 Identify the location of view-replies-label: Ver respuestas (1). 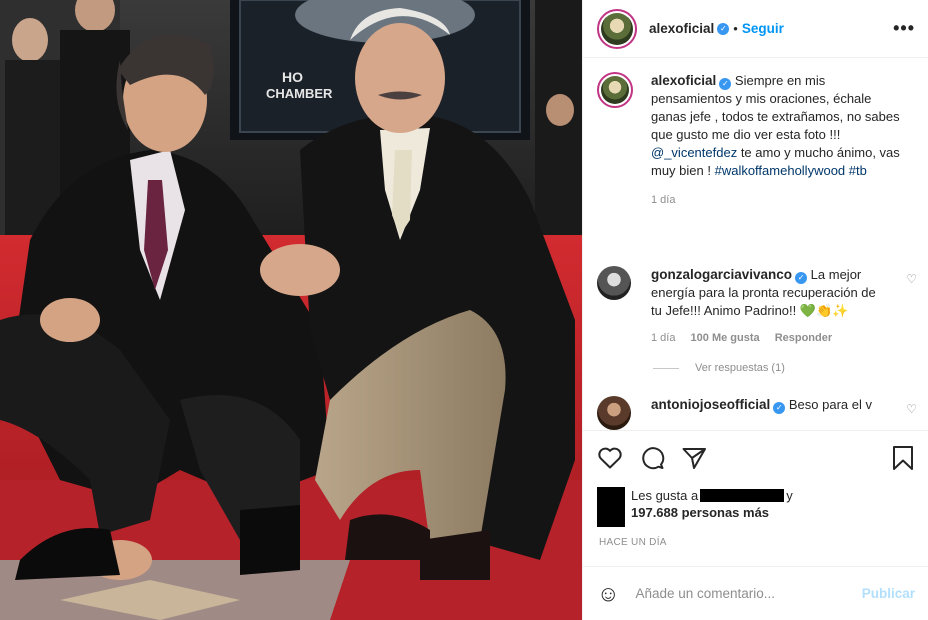
(740, 368).